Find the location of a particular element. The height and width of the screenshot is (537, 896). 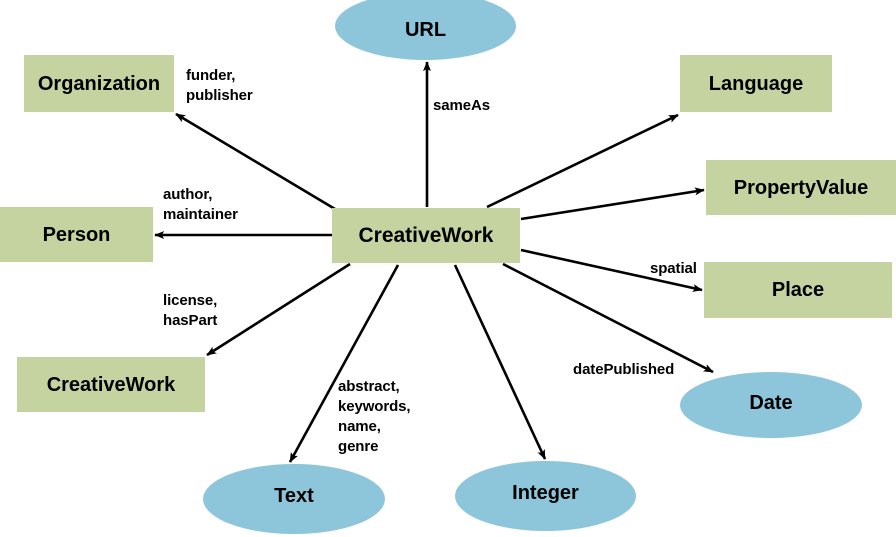

node-label: Integer is located at coordinates (545, 493).